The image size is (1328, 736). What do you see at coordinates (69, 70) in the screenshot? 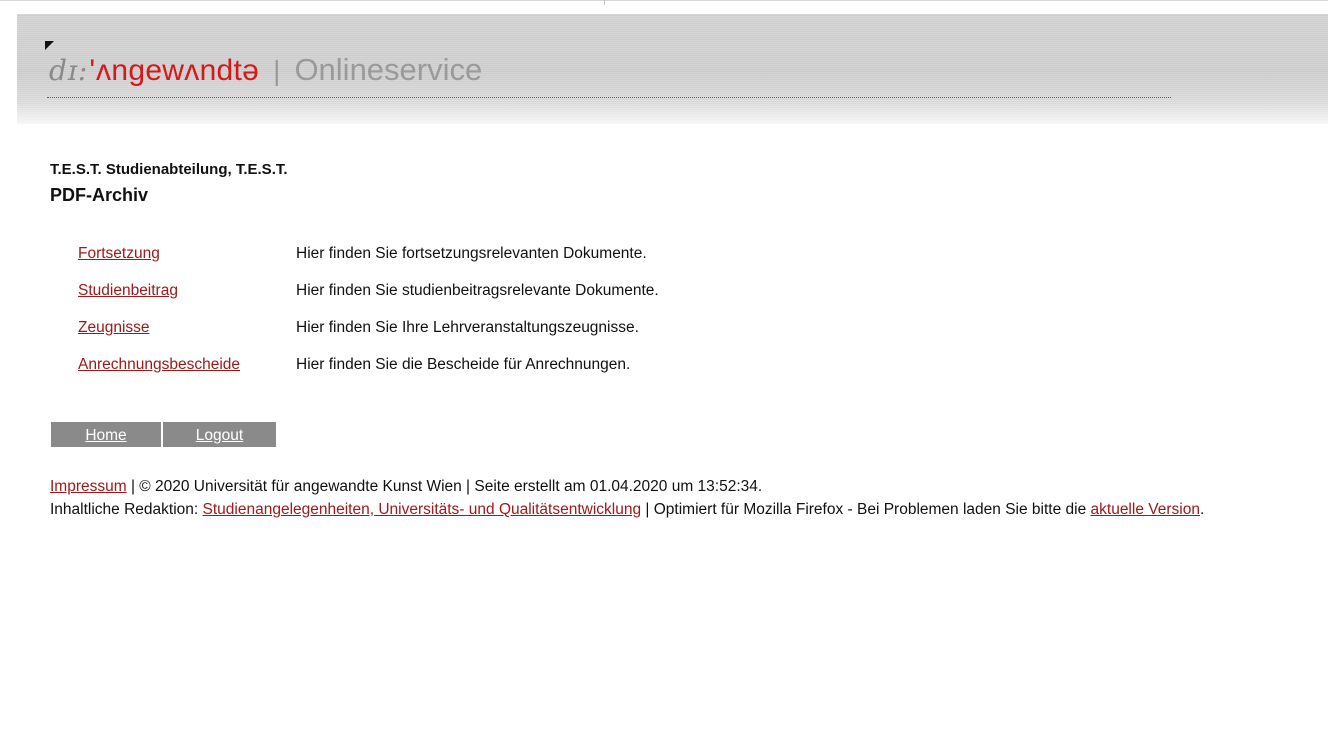
I see `logo-phonetic: dɪ:` at bounding box center [69, 70].